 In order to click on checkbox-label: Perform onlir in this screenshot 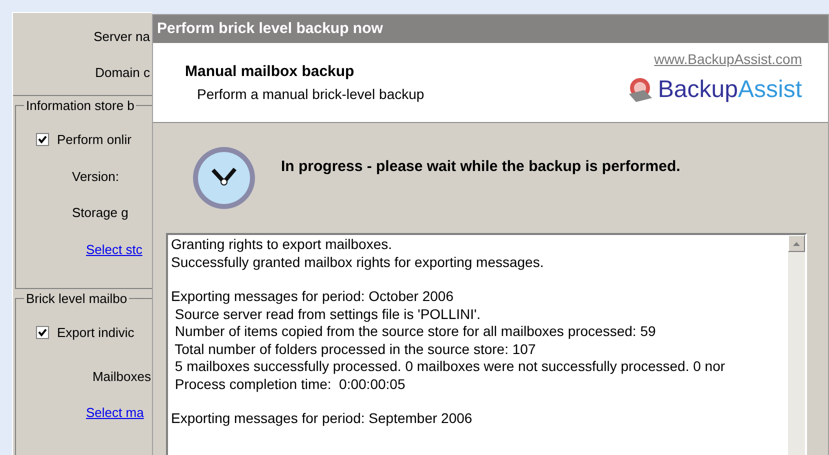, I will do `click(94, 140)`.